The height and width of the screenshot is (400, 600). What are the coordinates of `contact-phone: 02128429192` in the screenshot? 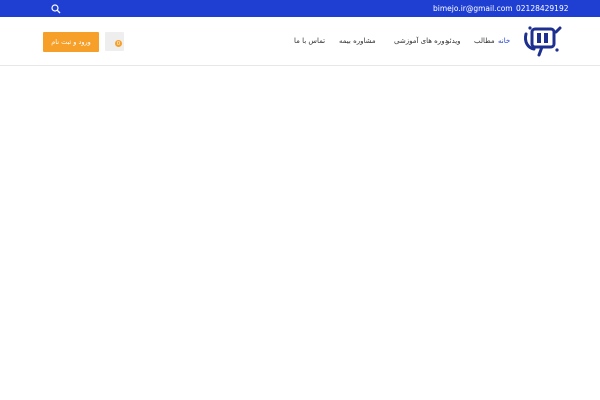 It's located at (542, 8).